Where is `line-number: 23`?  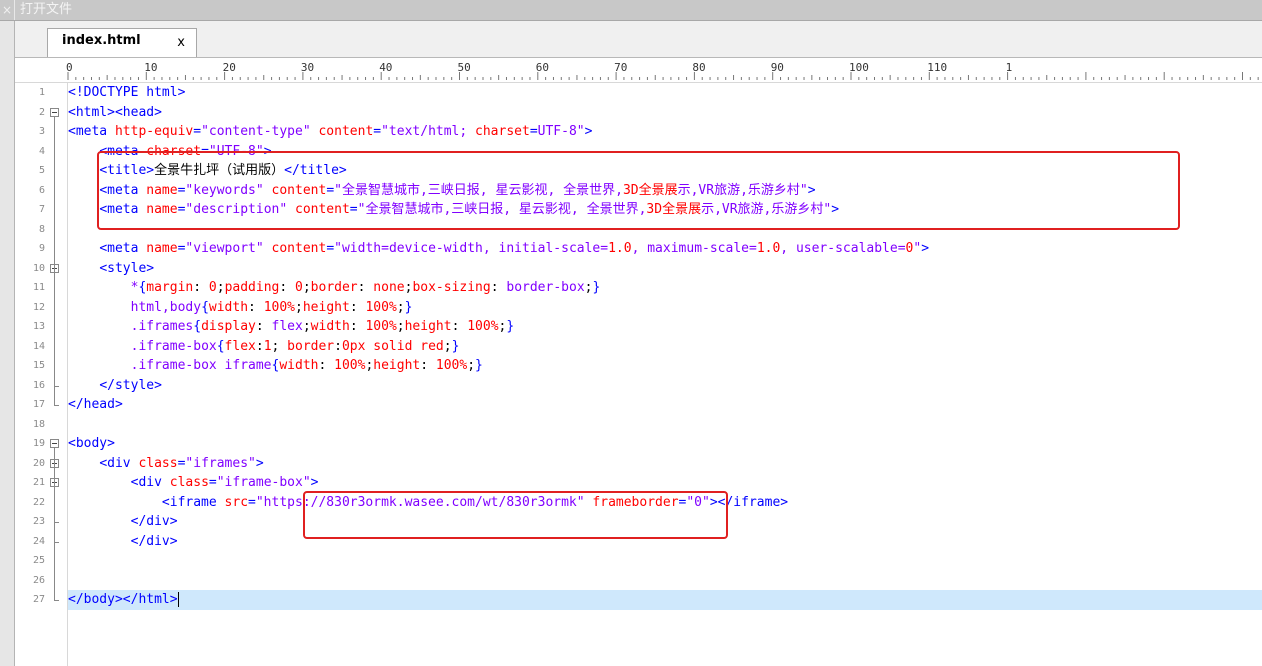
line-number: 23 is located at coordinates (38, 521).